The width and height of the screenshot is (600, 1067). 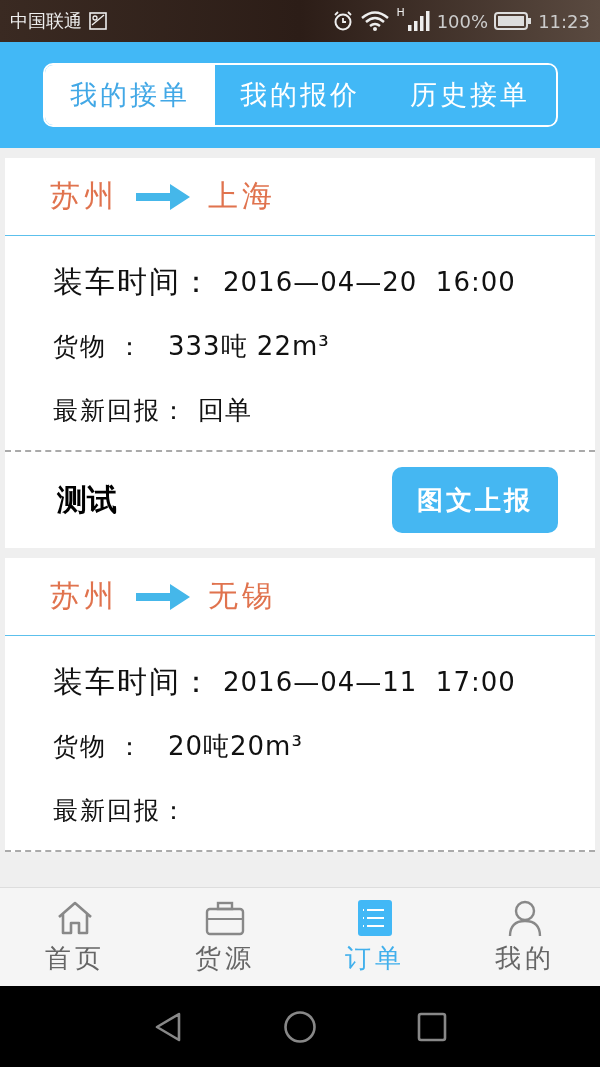 What do you see at coordinates (400, 12) in the screenshot?
I see `network-type: H` at bounding box center [400, 12].